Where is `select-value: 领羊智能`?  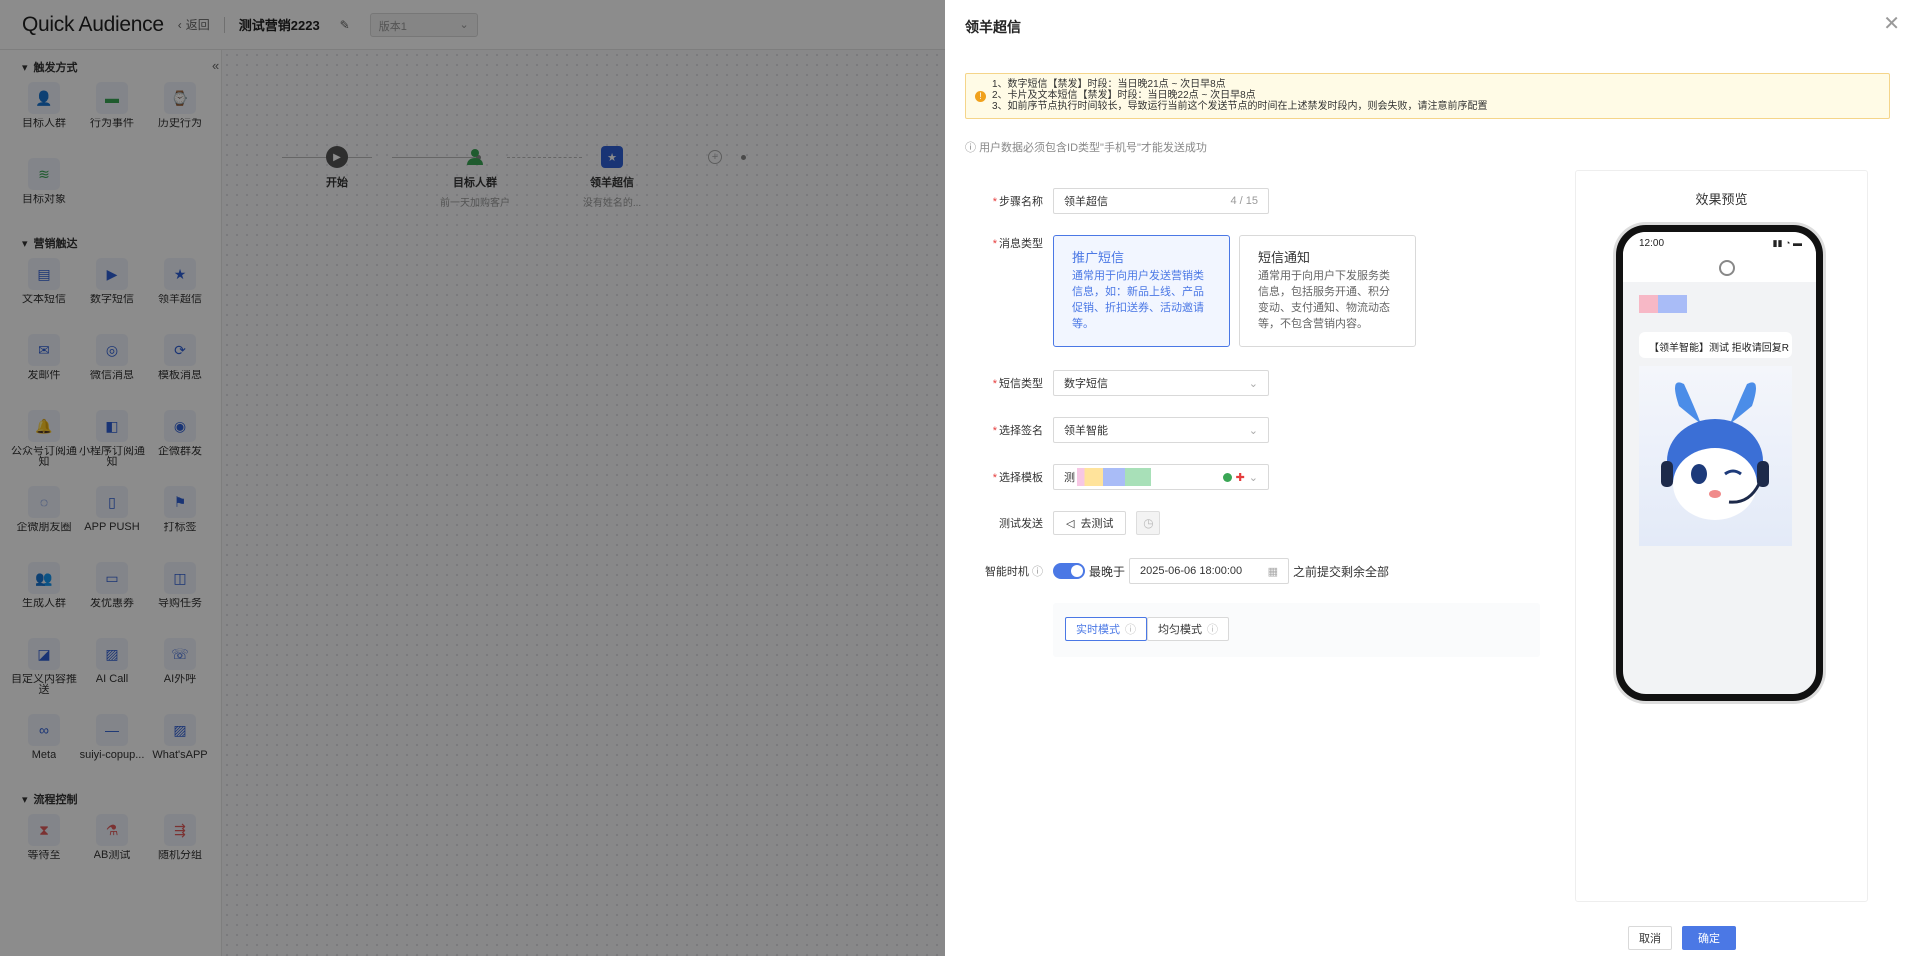 select-value: 领羊智能 is located at coordinates (1086, 431).